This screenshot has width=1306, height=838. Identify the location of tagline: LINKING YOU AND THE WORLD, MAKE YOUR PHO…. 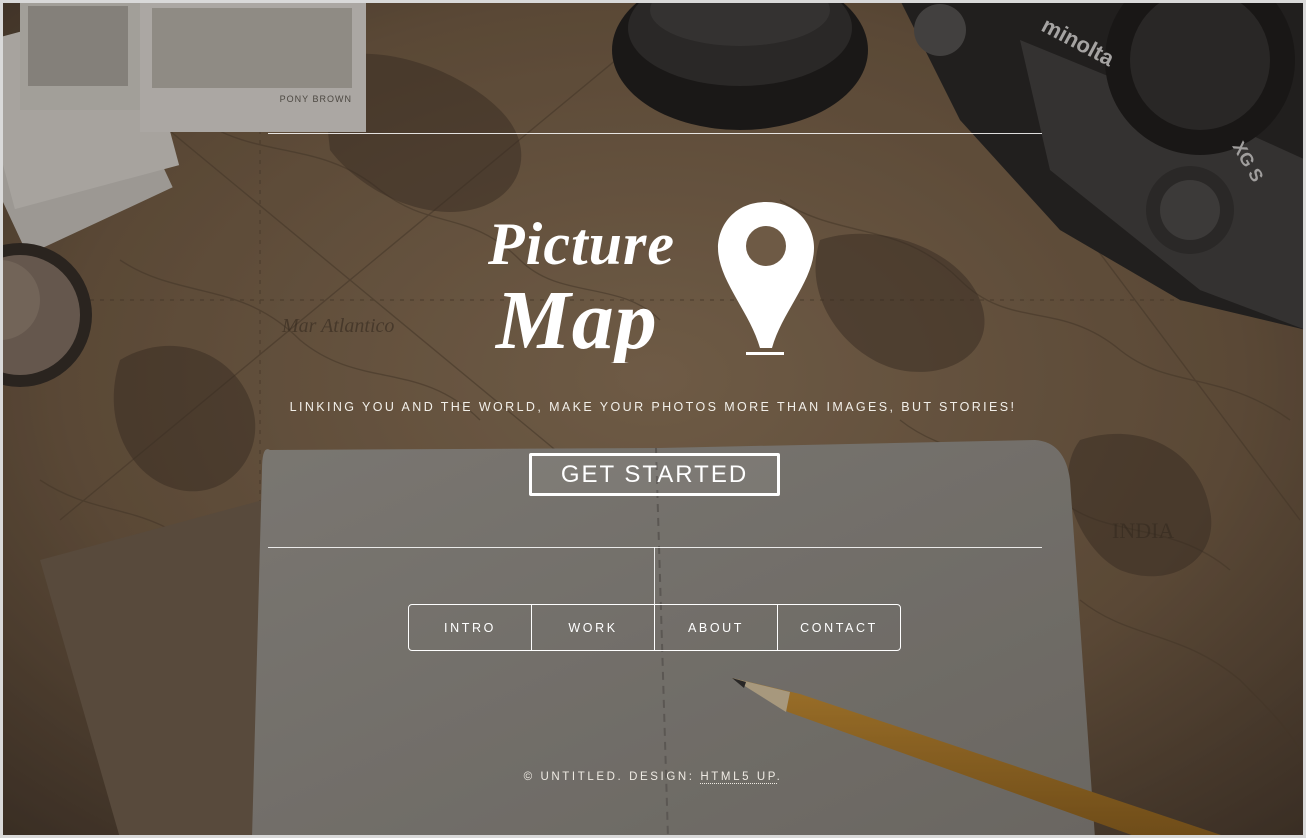
(653, 407).